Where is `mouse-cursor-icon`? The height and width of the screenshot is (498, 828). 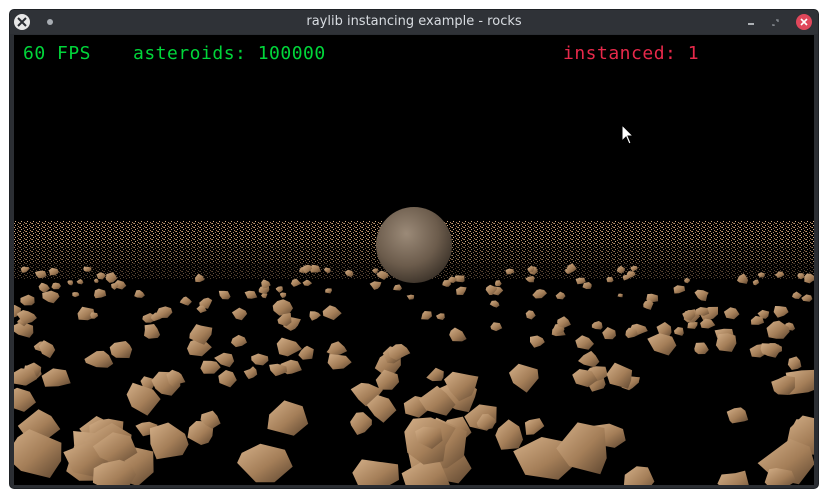 mouse-cursor-icon is located at coordinates (628, 134).